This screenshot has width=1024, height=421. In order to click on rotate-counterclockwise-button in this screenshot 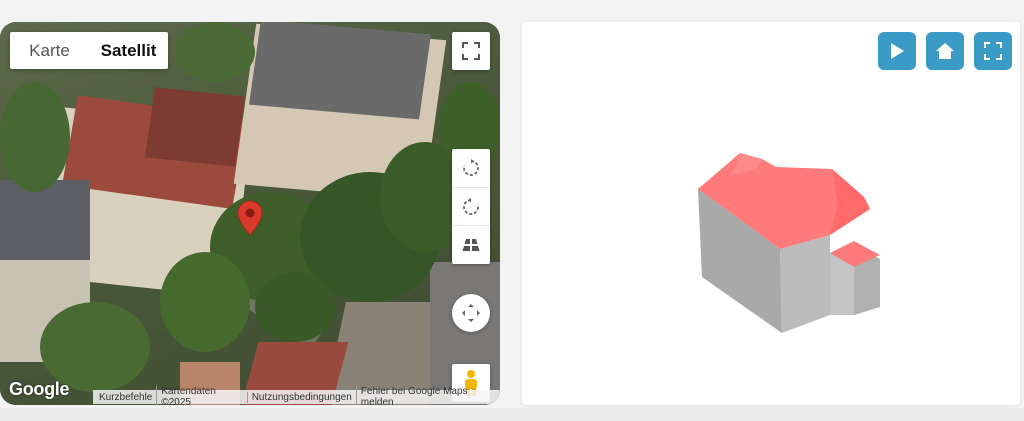, I will do `click(471, 206)`.